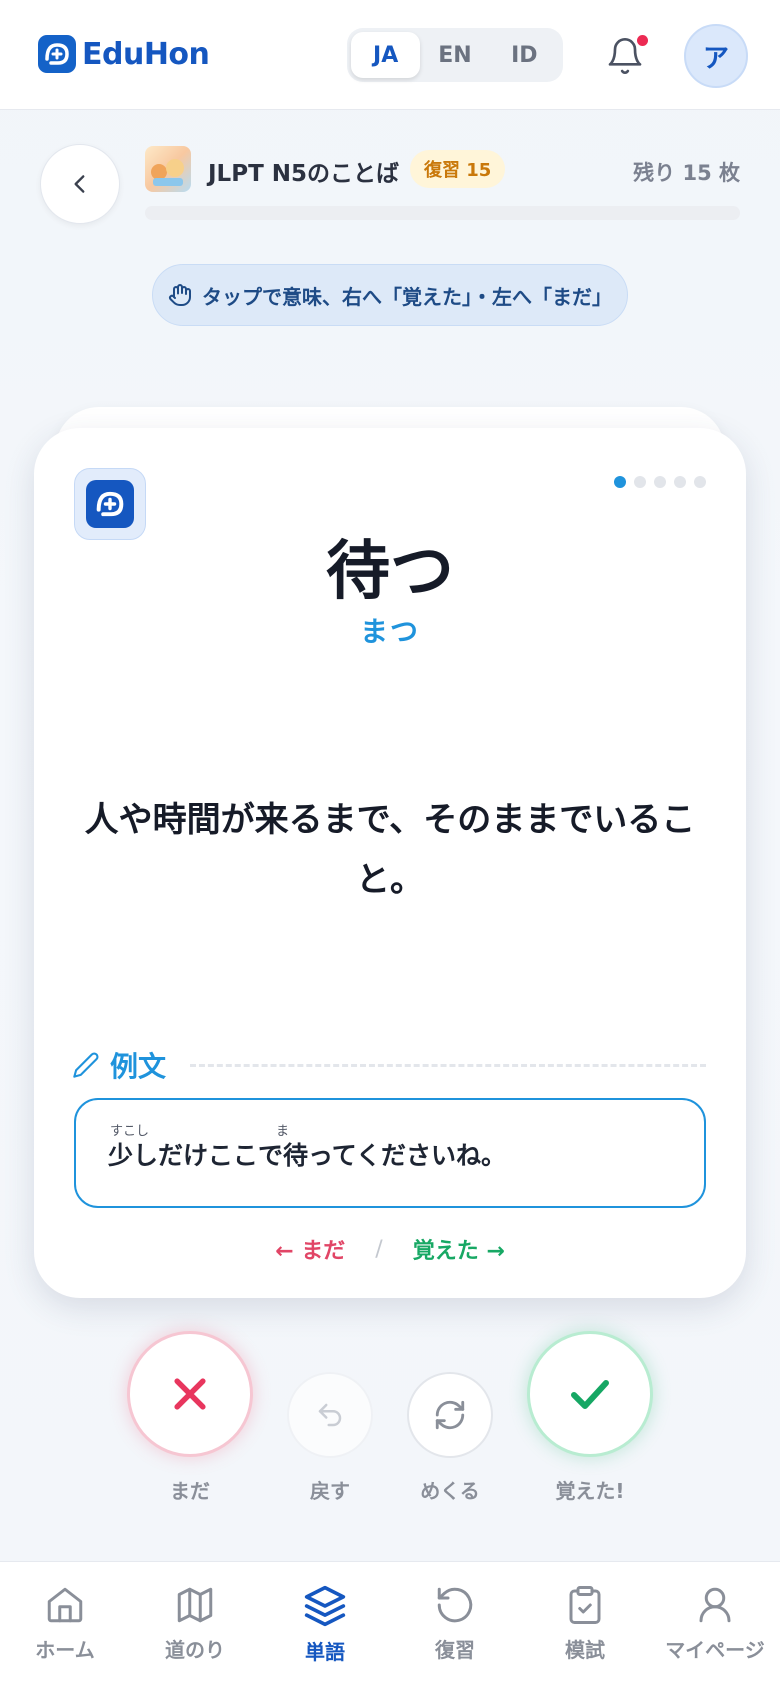  I want to click on got-it-button, so click(590, 1394).